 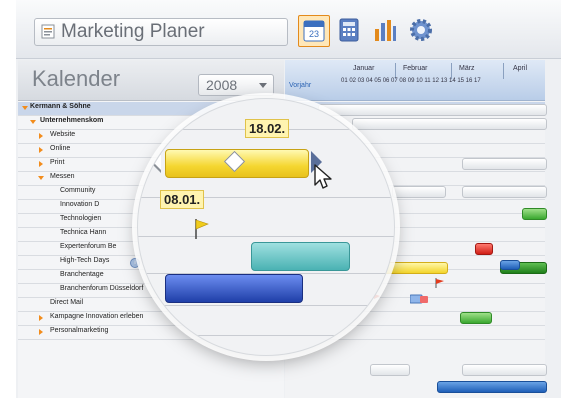 What do you see at coordinates (222, 85) in the screenshot?
I see `year-value: 2008` at bounding box center [222, 85].